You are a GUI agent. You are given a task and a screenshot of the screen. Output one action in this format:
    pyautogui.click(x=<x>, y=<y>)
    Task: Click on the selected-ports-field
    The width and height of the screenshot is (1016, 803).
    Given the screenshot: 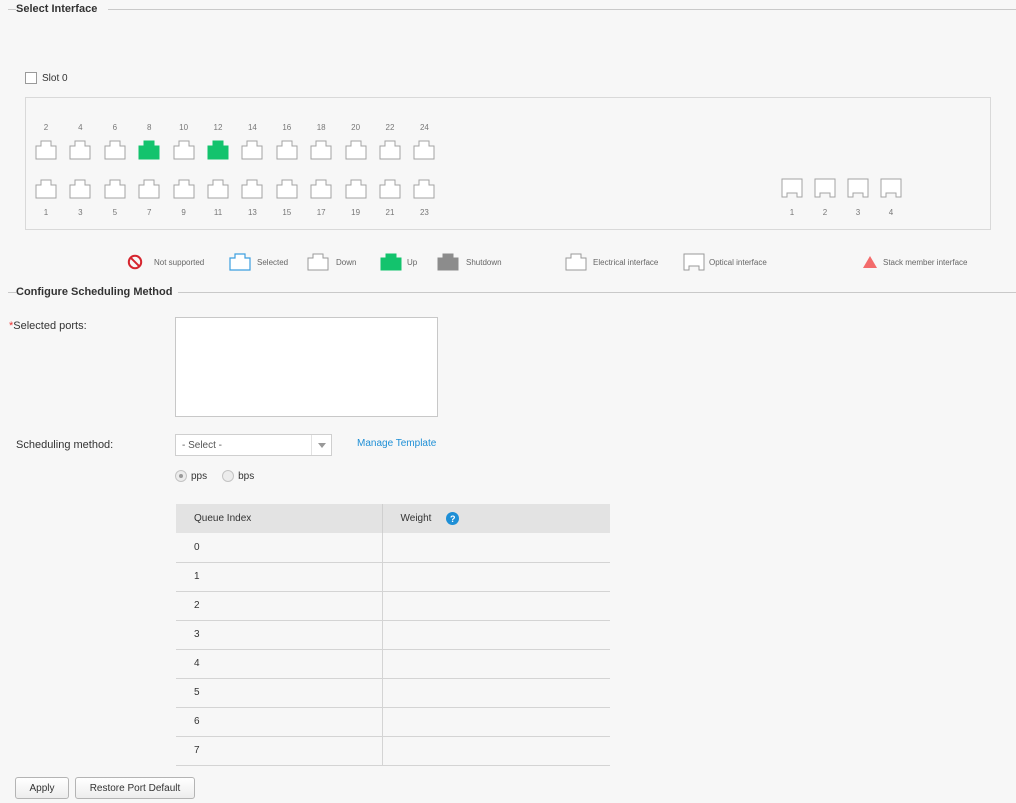 What is the action you would take?
    pyautogui.click(x=306, y=367)
    